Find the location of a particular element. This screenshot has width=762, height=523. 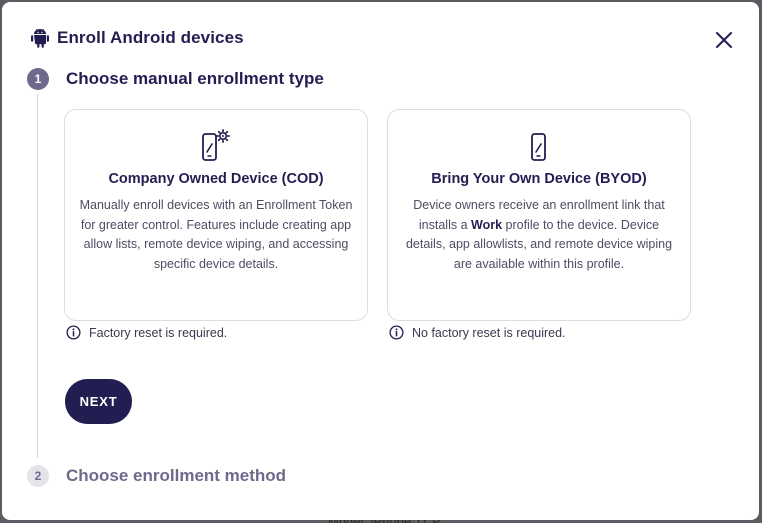

note-byod: No factory reset is required. is located at coordinates (477, 332).